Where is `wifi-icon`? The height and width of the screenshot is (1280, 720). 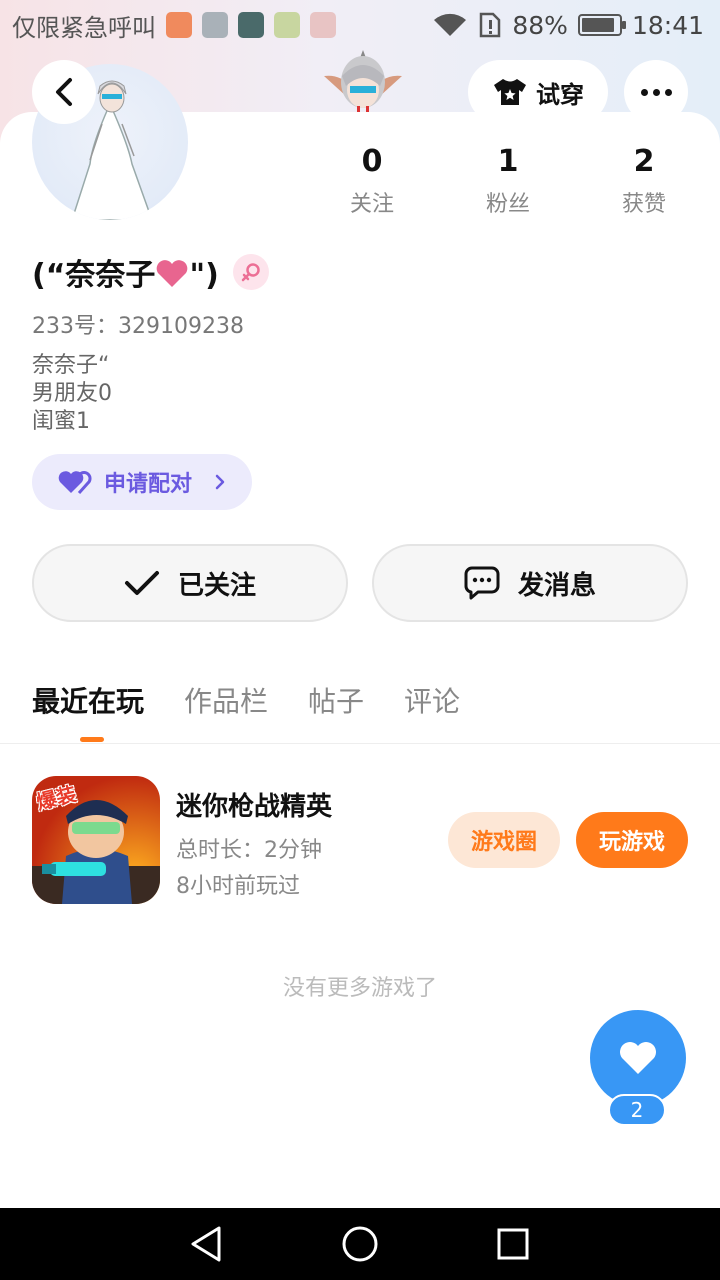 wifi-icon is located at coordinates (450, 24).